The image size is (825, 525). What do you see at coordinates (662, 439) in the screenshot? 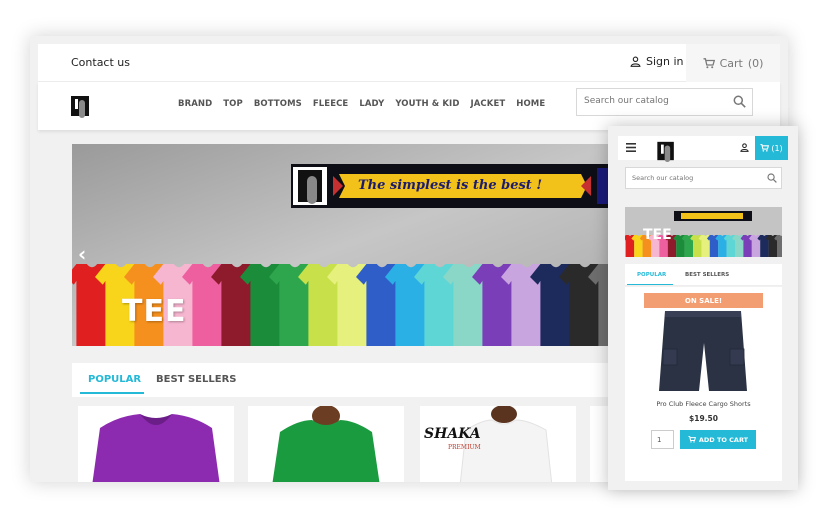
I see `quantity-input: 1` at bounding box center [662, 439].